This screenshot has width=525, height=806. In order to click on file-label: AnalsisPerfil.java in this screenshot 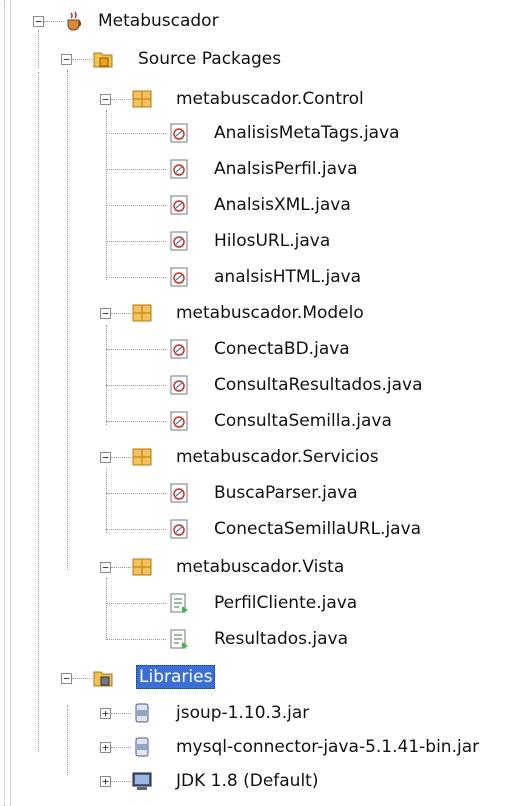, I will do `click(286, 169)`.